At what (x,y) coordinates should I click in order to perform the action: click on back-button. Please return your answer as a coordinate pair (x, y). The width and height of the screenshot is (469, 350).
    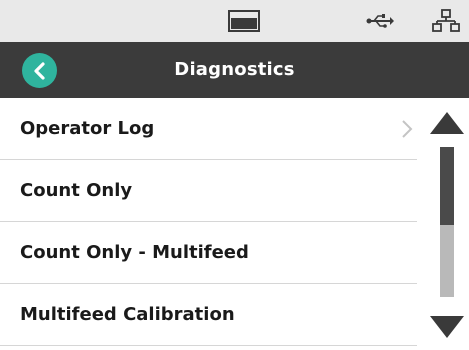
    Looking at the image, I should click on (39, 70).